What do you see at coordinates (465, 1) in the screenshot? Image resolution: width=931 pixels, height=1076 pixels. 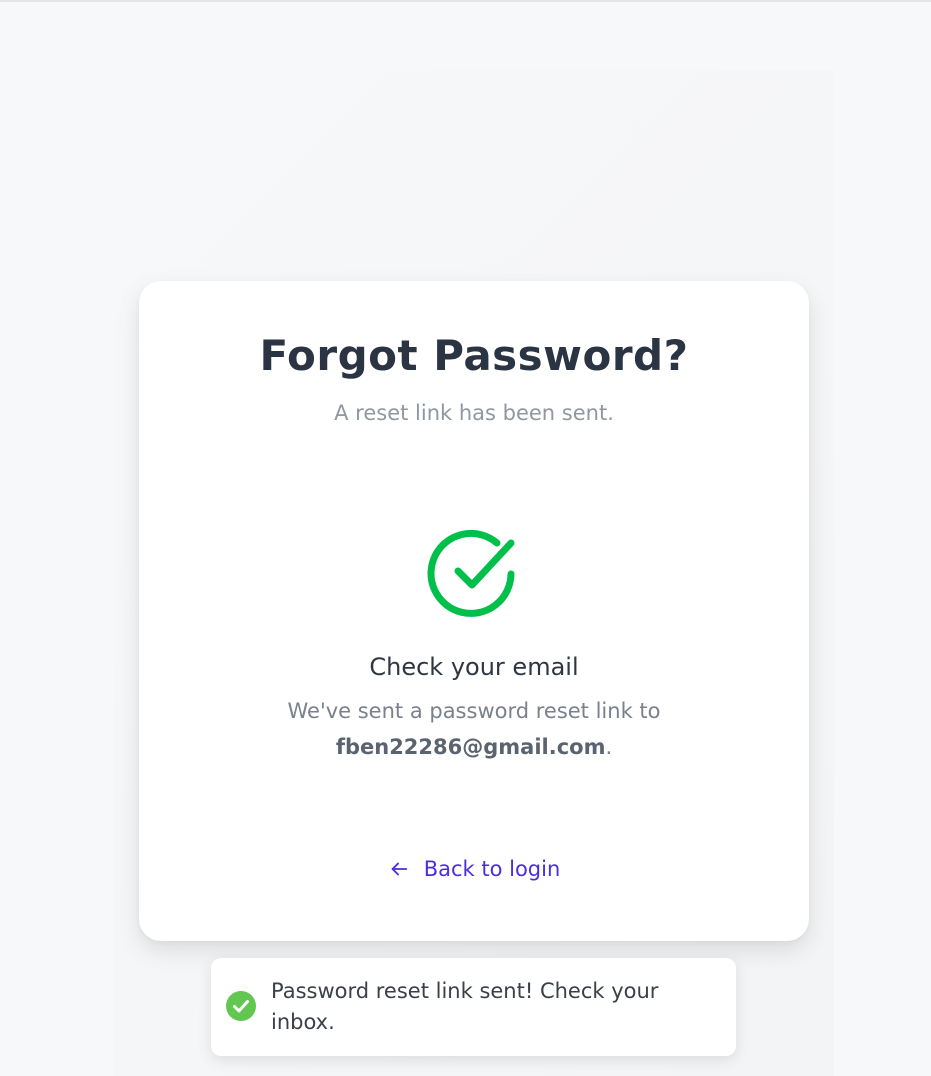 I see `top-border` at bounding box center [465, 1].